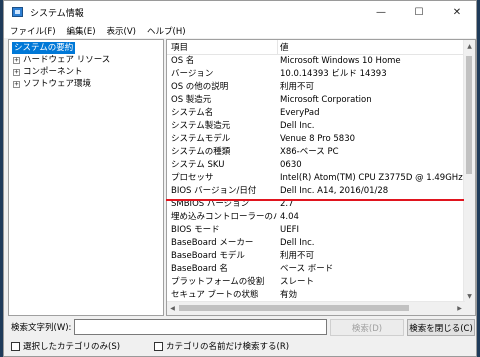 This screenshot has height=357, width=480. What do you see at coordinates (41, 328) in the screenshot?
I see `search-label: 検索文字列(W):` at bounding box center [41, 328].